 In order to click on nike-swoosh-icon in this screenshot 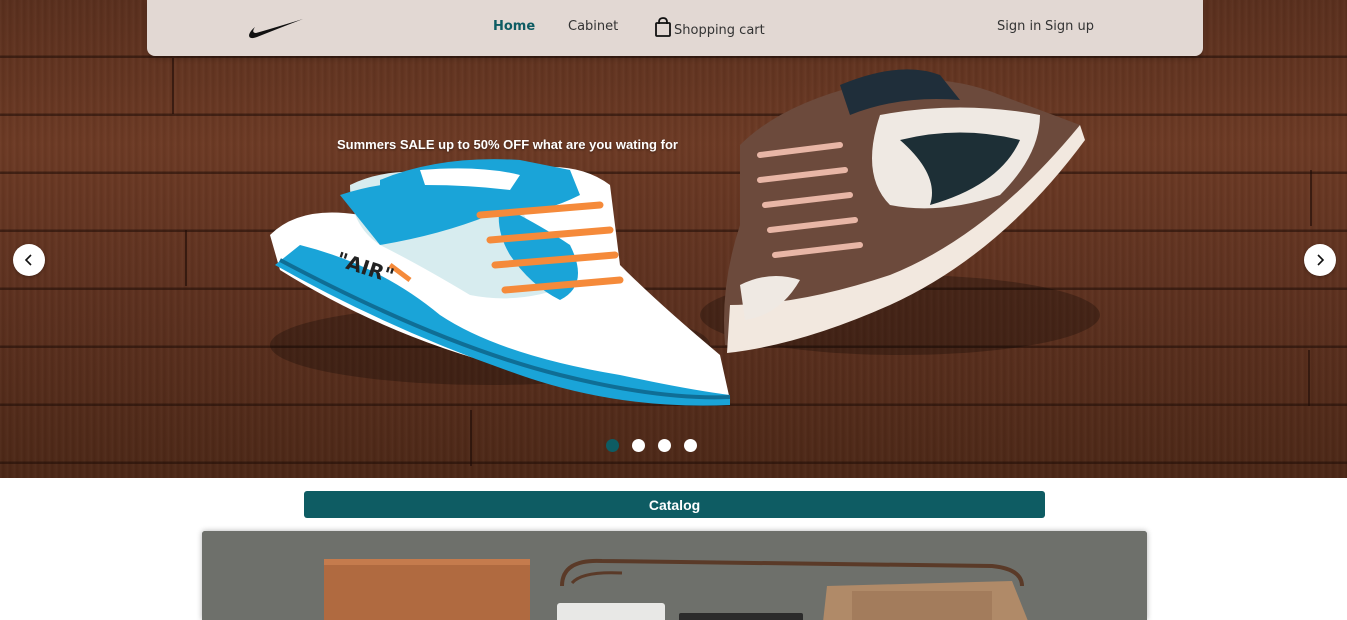, I will do `click(276, 29)`.